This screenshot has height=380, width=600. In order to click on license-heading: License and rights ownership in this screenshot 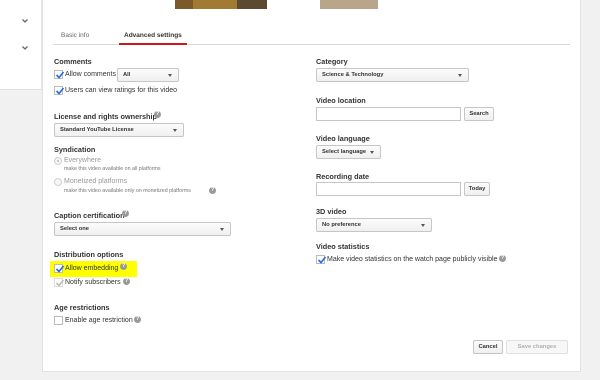, I will do `click(105, 116)`.